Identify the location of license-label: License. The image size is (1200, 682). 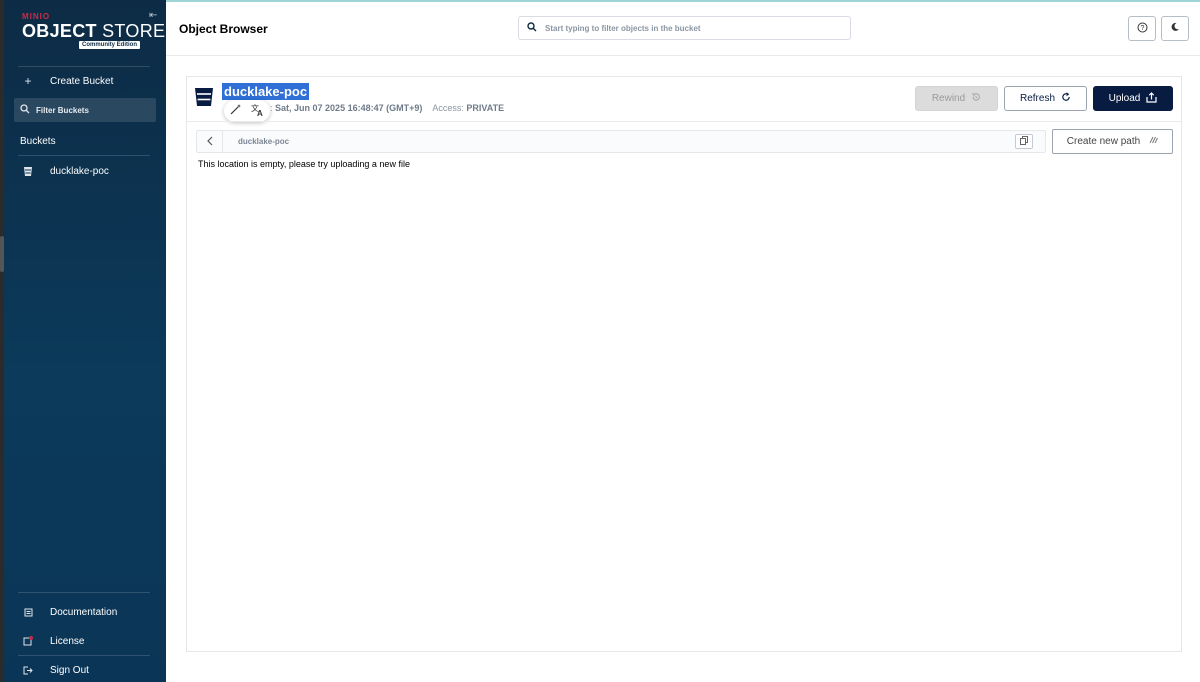
(67, 641).